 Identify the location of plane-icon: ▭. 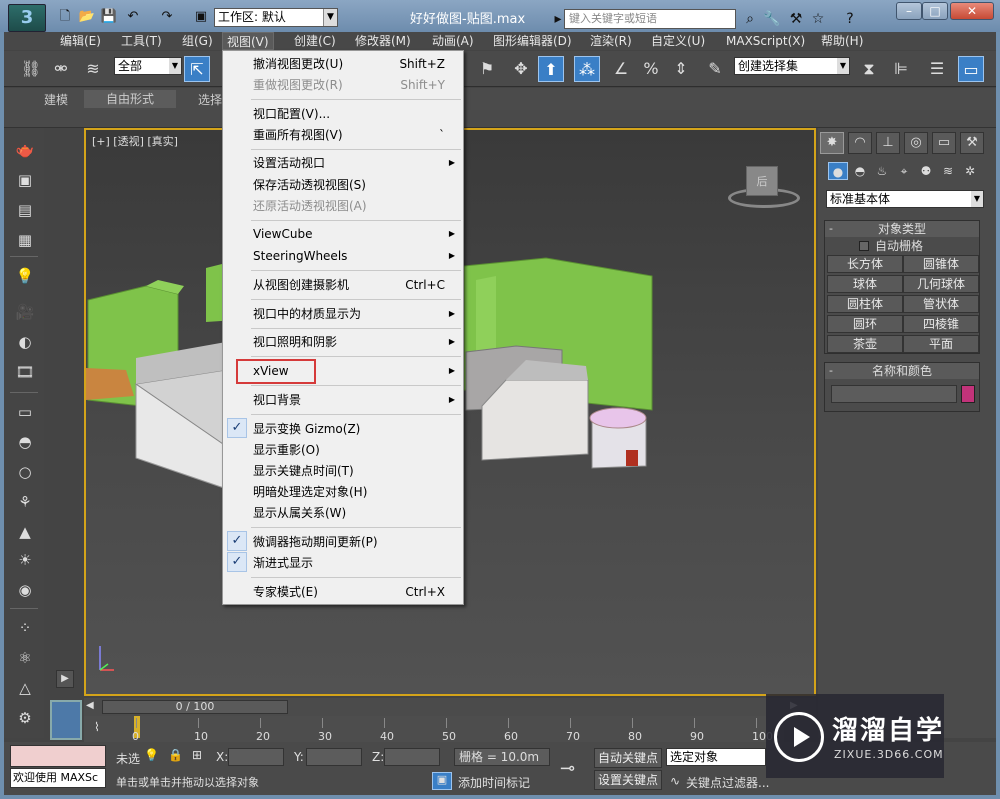
(25, 412).